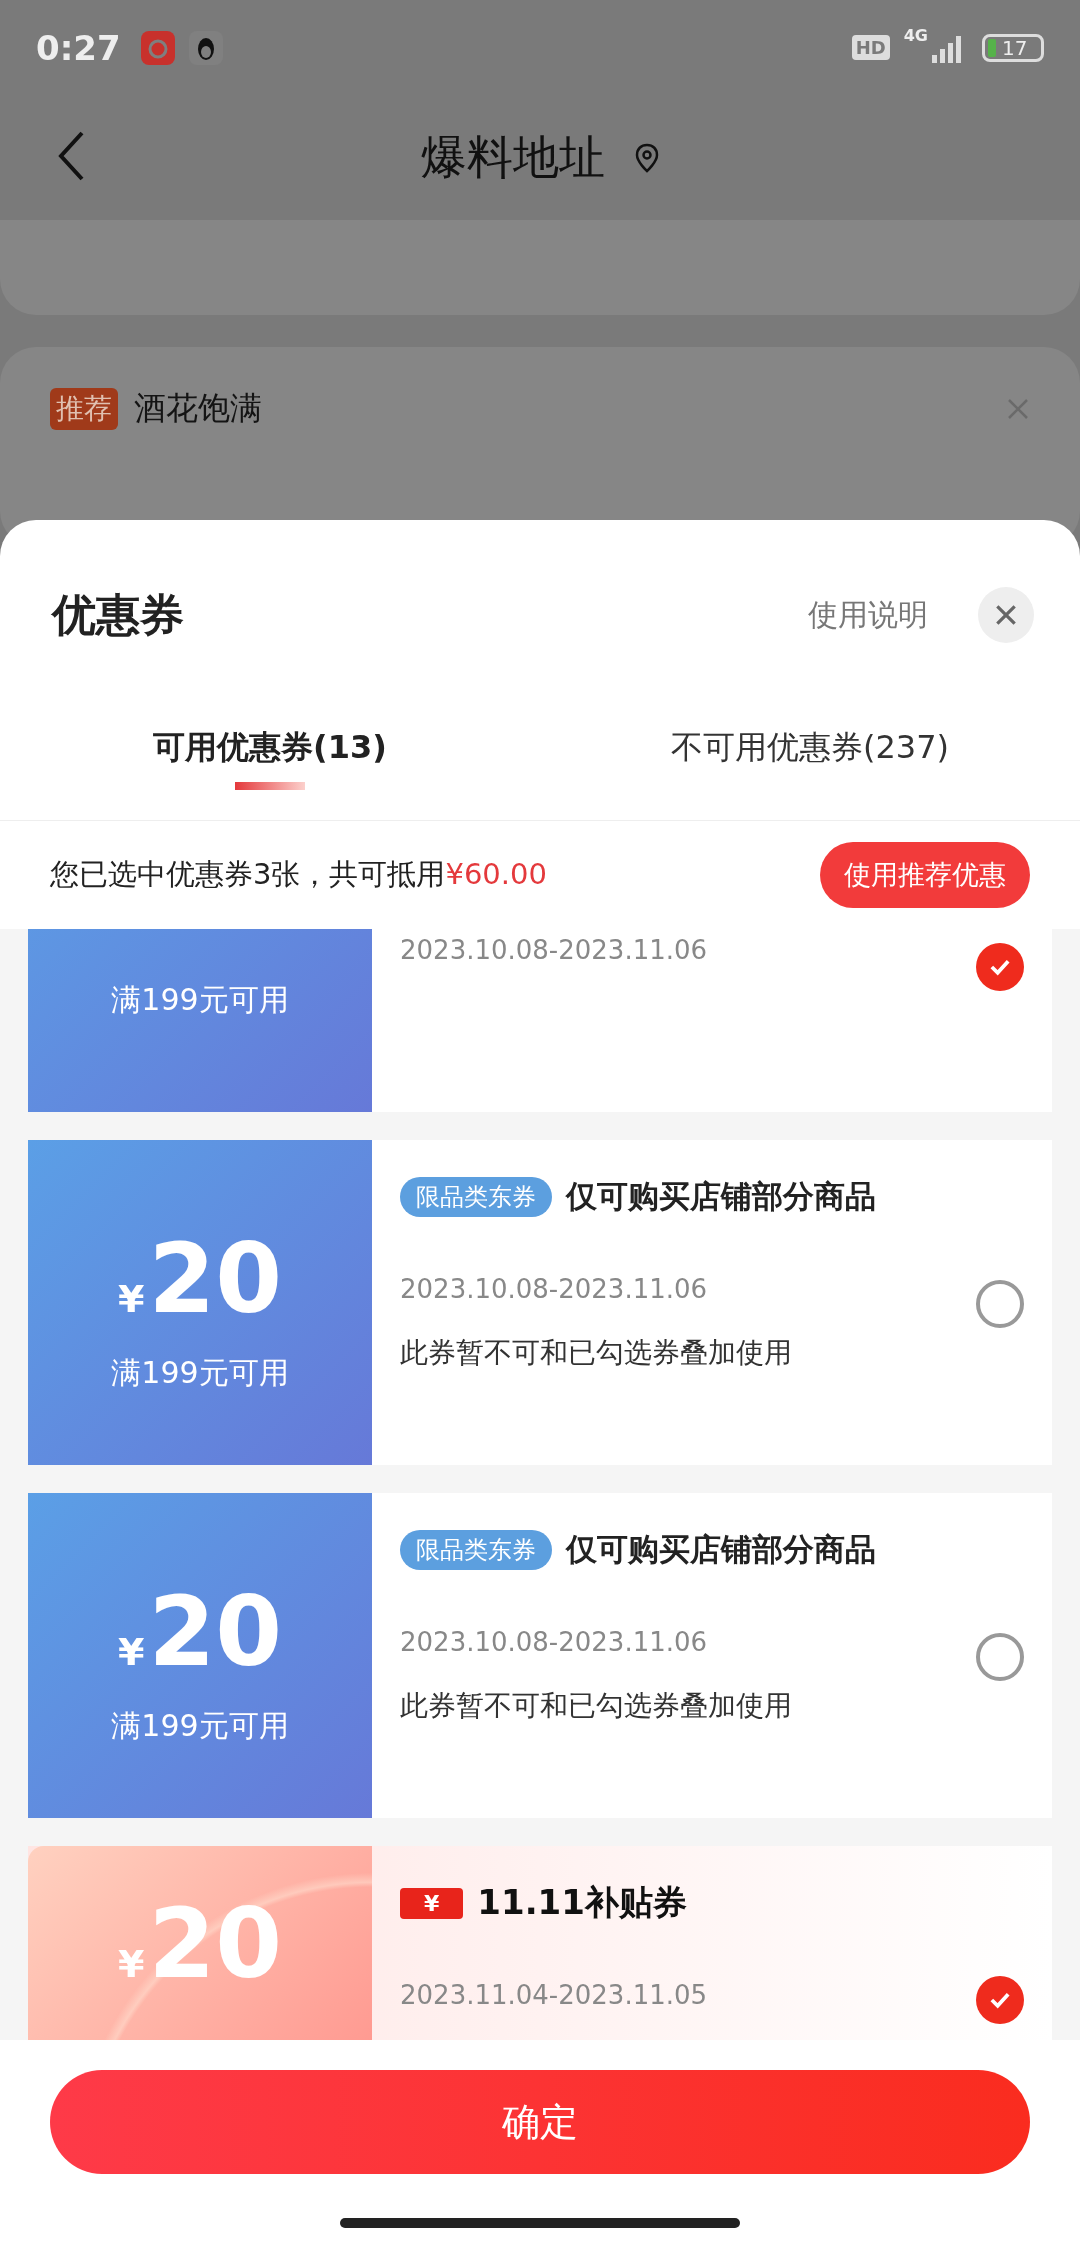 The image size is (1080, 2248). What do you see at coordinates (925, 875) in the screenshot?
I see `recommend-button: 使用推荐优惠` at bounding box center [925, 875].